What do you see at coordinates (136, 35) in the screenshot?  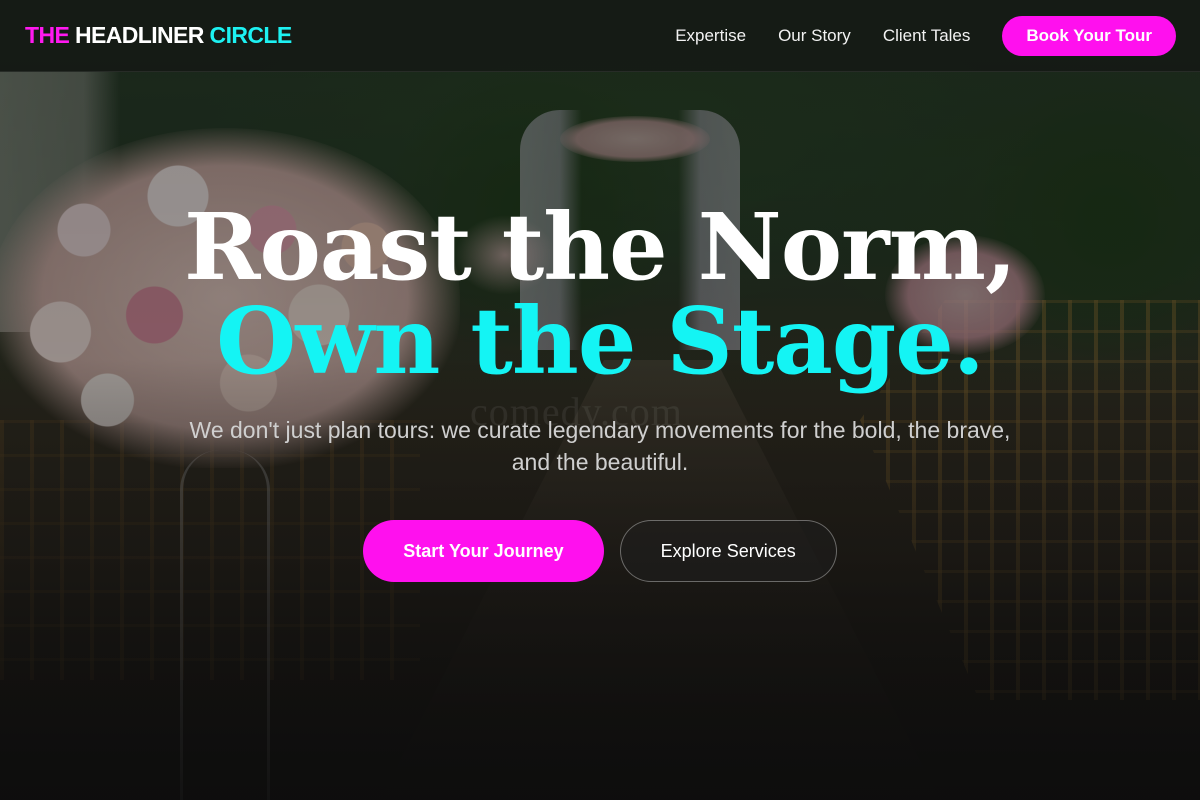 I see `logo-word-headliner: HEADLINER` at bounding box center [136, 35].